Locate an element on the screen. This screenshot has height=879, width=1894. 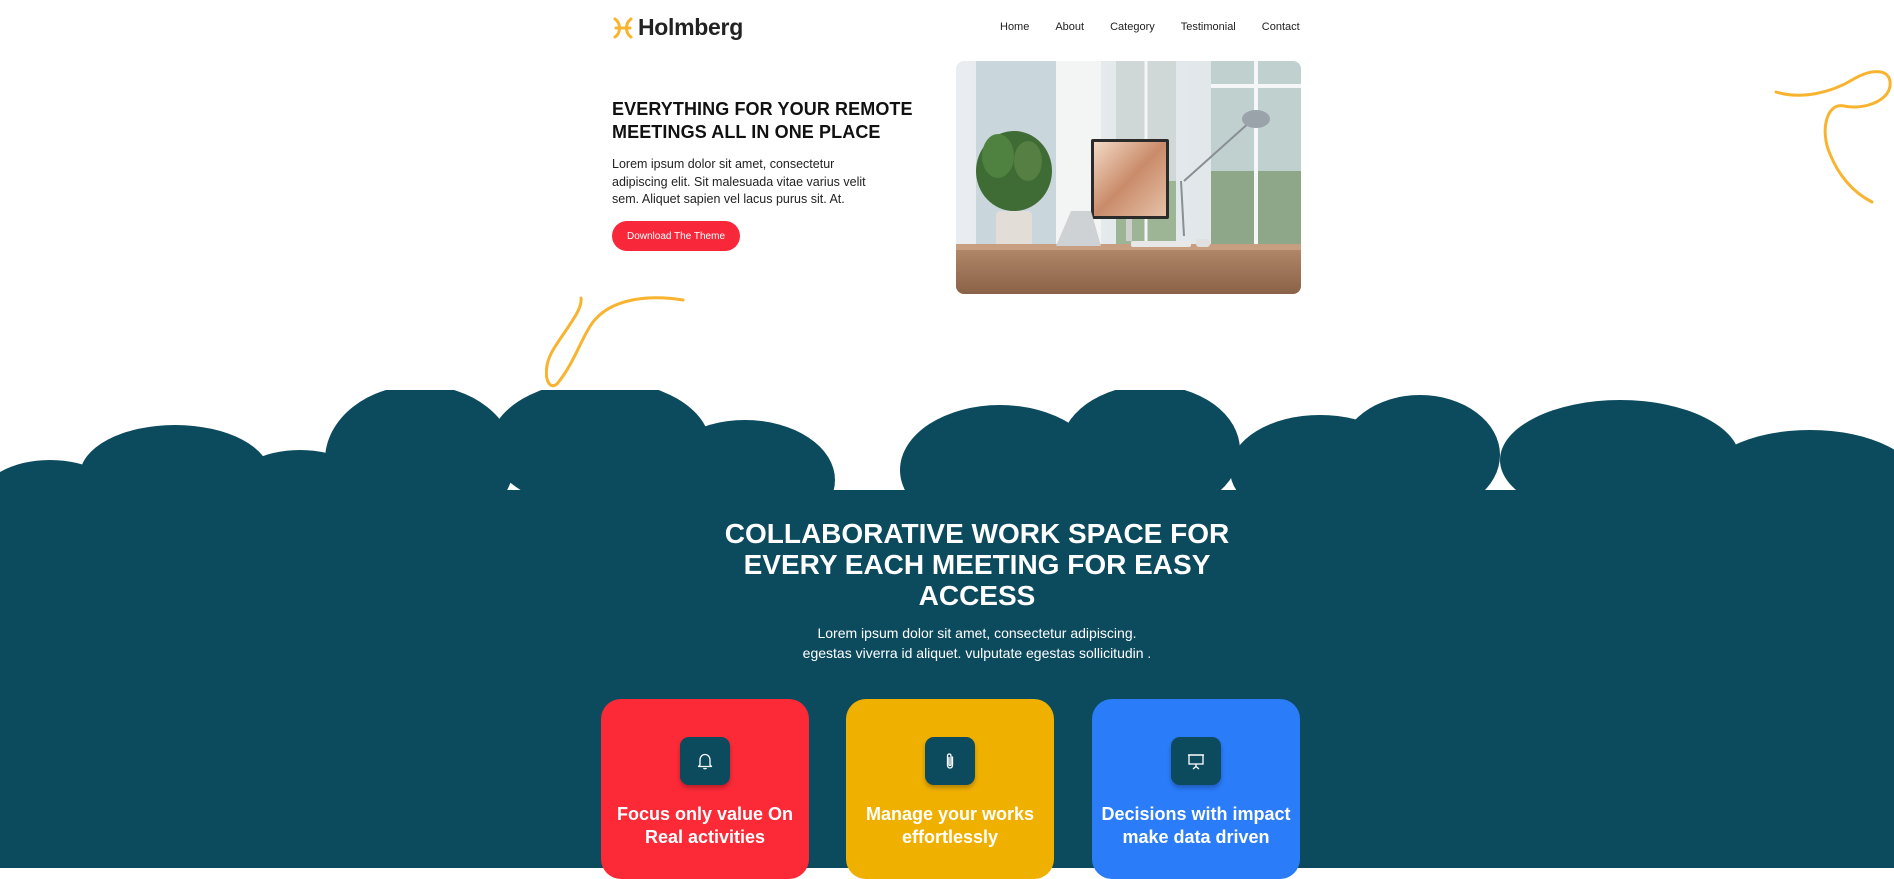
presentation-icon is located at coordinates (1196, 762).